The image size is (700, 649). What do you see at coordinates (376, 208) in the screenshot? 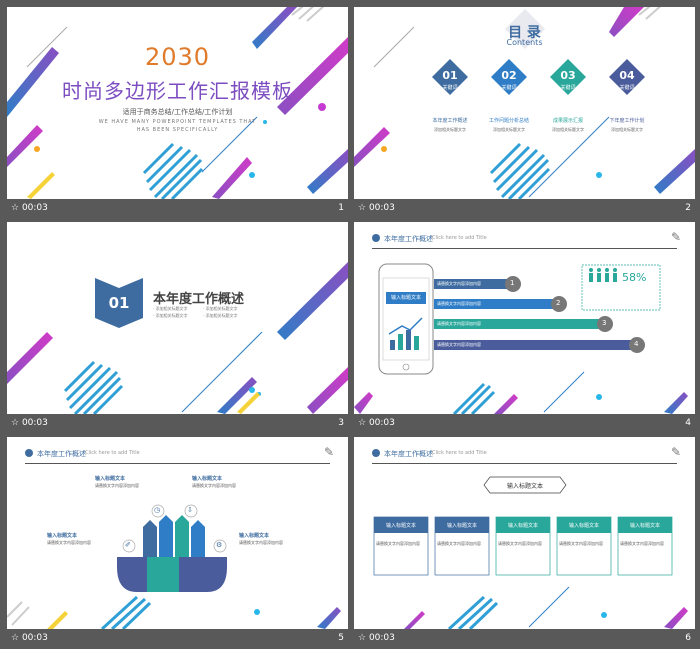
I see `slide-2-timing: ☆ 00:03` at bounding box center [376, 208].